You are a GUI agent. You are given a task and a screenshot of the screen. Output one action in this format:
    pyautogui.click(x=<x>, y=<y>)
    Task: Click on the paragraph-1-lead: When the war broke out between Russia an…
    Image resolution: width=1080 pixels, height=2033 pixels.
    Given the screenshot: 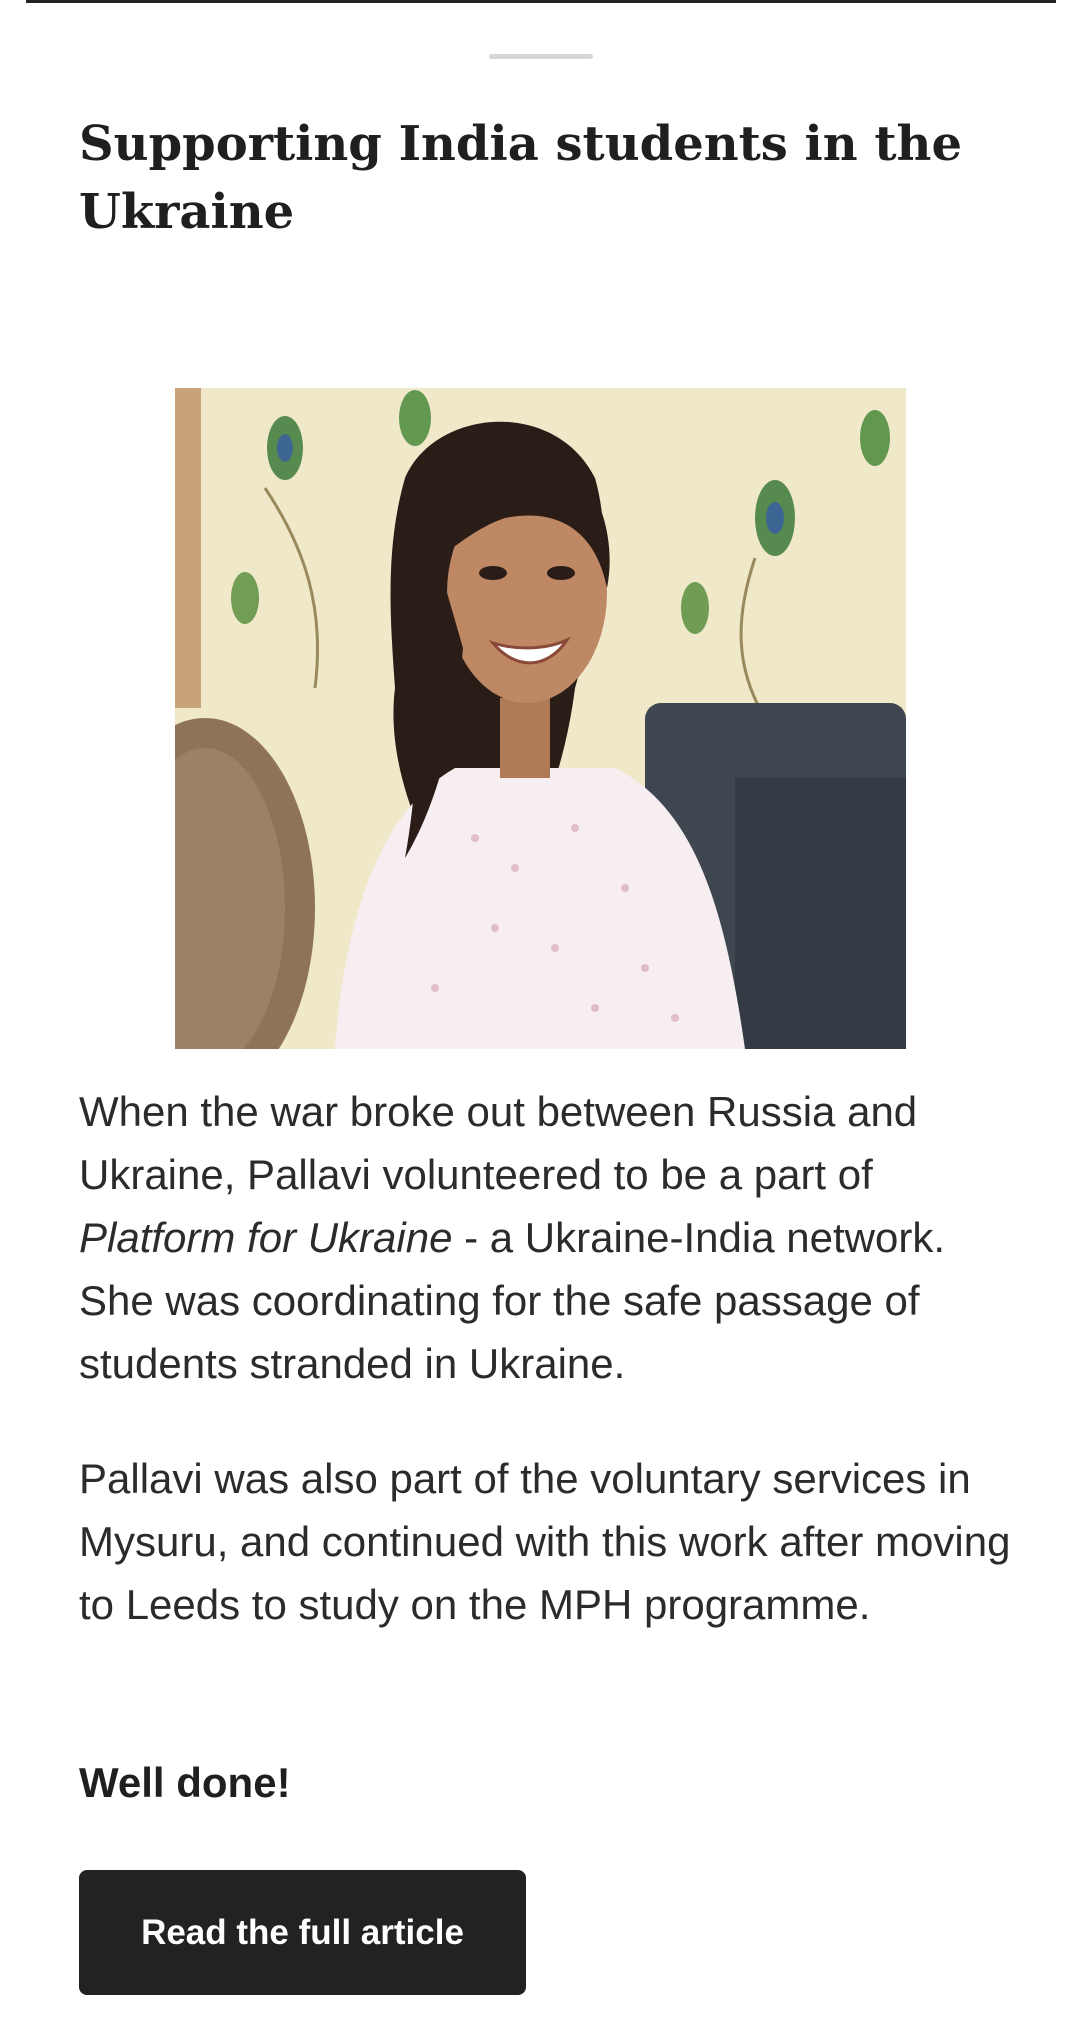 What is the action you would take?
    pyautogui.click(x=498, y=1143)
    